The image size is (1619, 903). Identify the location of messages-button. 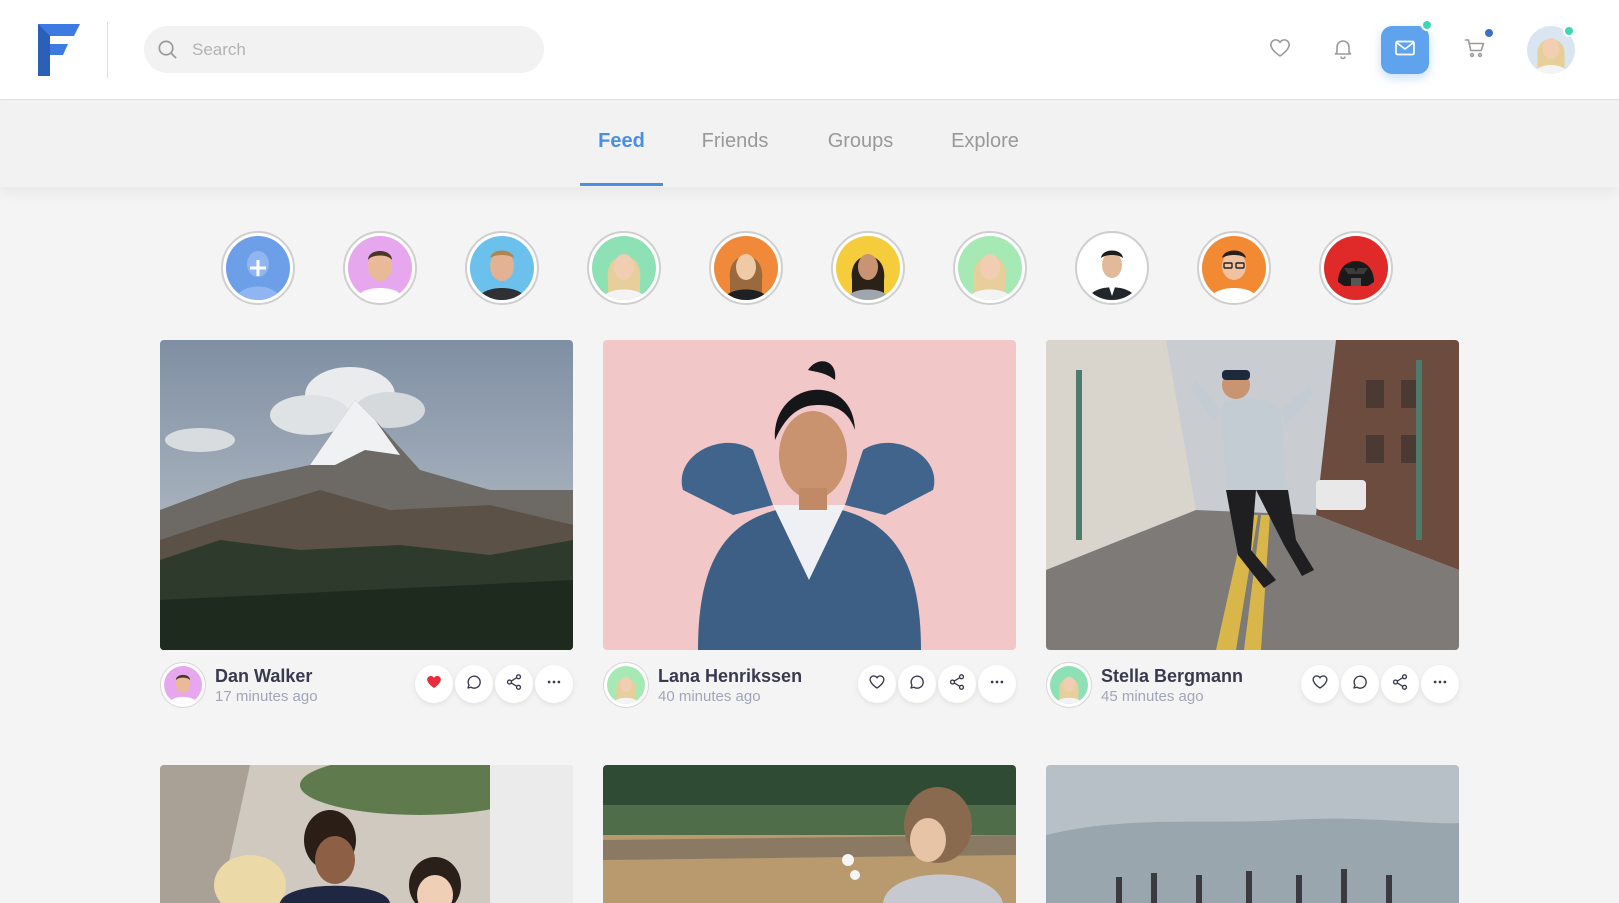
(1405, 50).